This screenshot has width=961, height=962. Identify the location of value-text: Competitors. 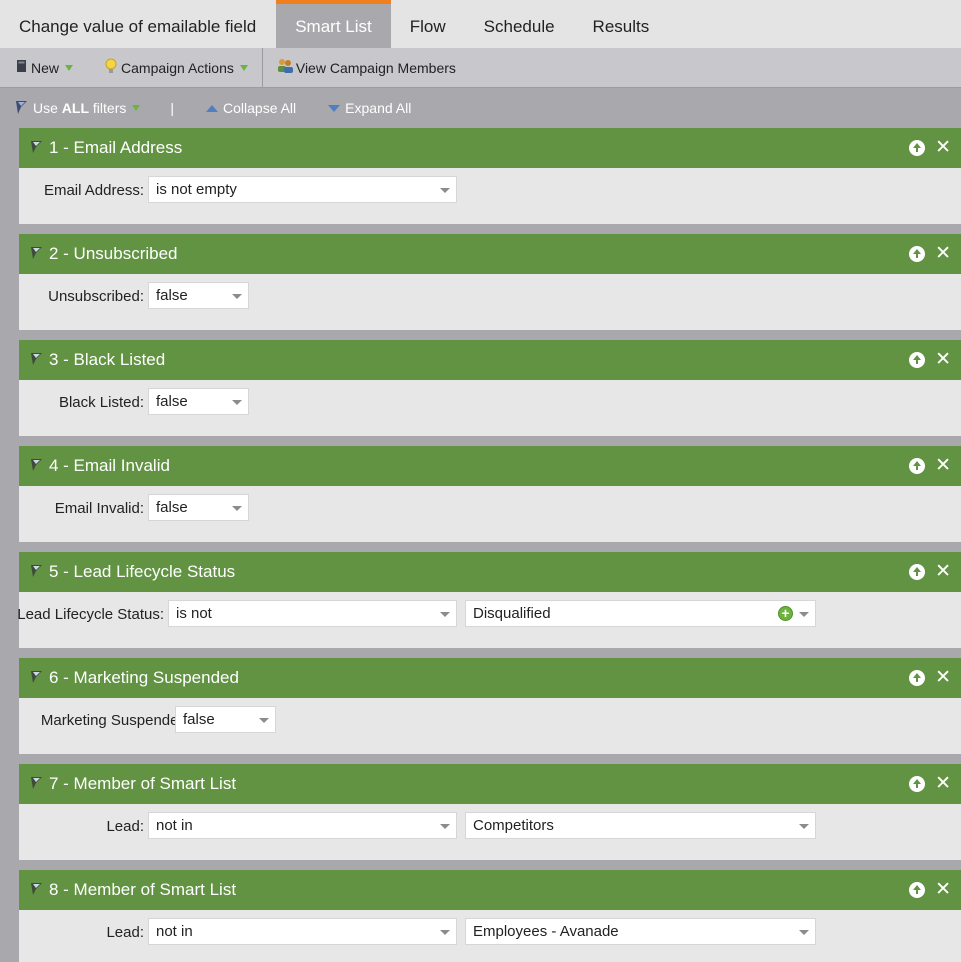
(513, 825).